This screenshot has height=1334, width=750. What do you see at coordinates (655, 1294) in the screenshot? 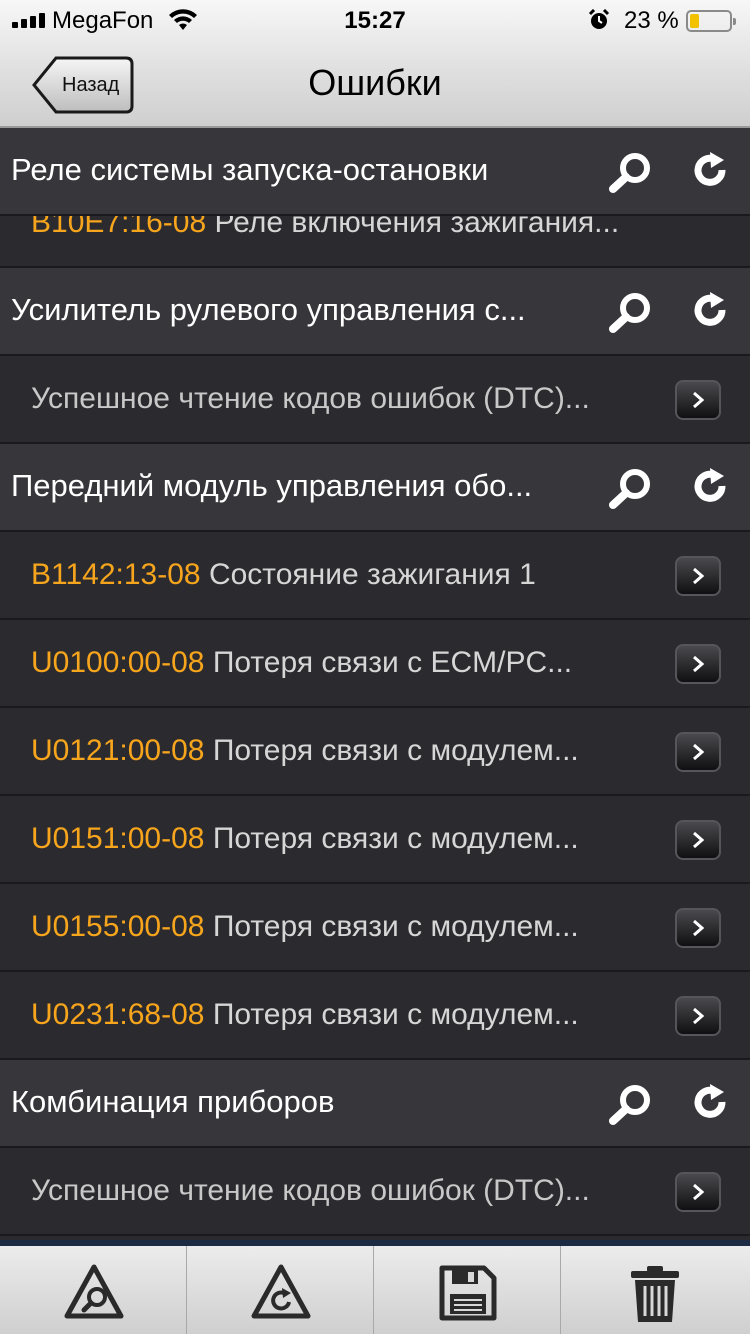
I see `trash-icon` at bounding box center [655, 1294].